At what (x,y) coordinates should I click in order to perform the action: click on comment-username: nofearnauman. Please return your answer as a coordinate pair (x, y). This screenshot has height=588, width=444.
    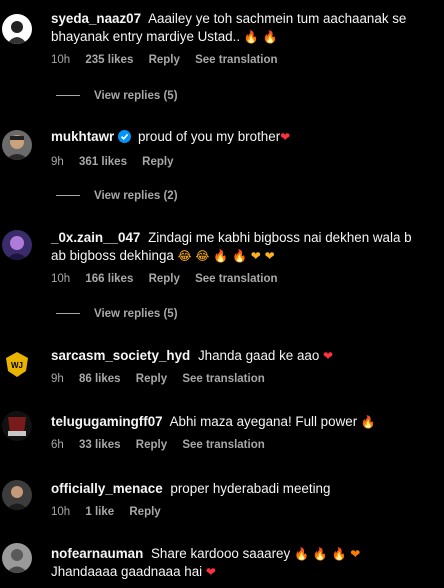
    Looking at the image, I should click on (97, 553).